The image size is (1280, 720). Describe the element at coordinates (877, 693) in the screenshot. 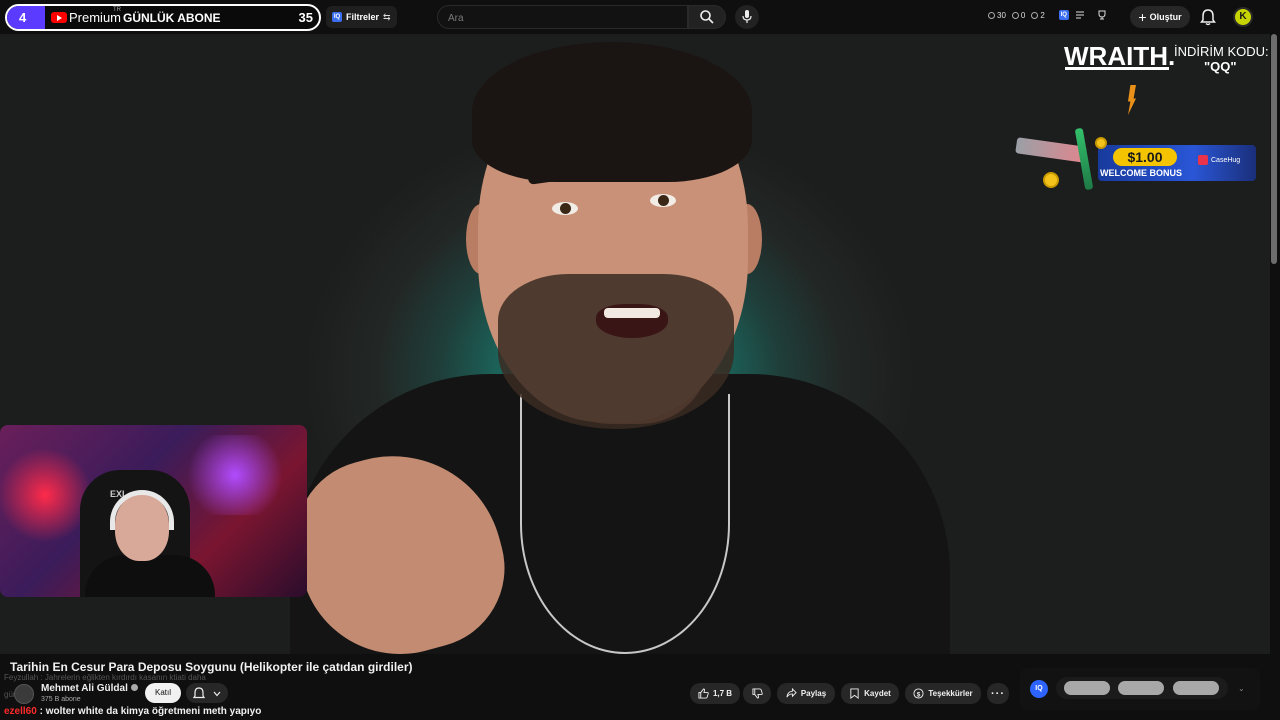

I see `save-label: Kaydet` at that location.